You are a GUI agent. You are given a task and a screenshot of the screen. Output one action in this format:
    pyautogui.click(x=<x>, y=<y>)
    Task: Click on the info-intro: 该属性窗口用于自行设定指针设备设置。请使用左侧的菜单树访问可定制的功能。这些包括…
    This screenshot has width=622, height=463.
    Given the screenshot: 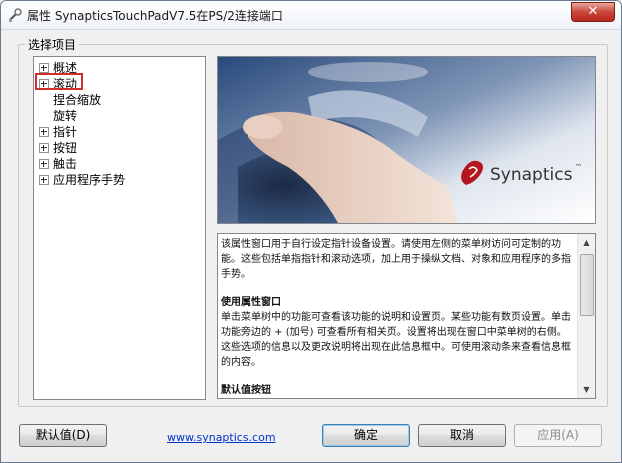 What is the action you would take?
    pyautogui.click(x=396, y=259)
    